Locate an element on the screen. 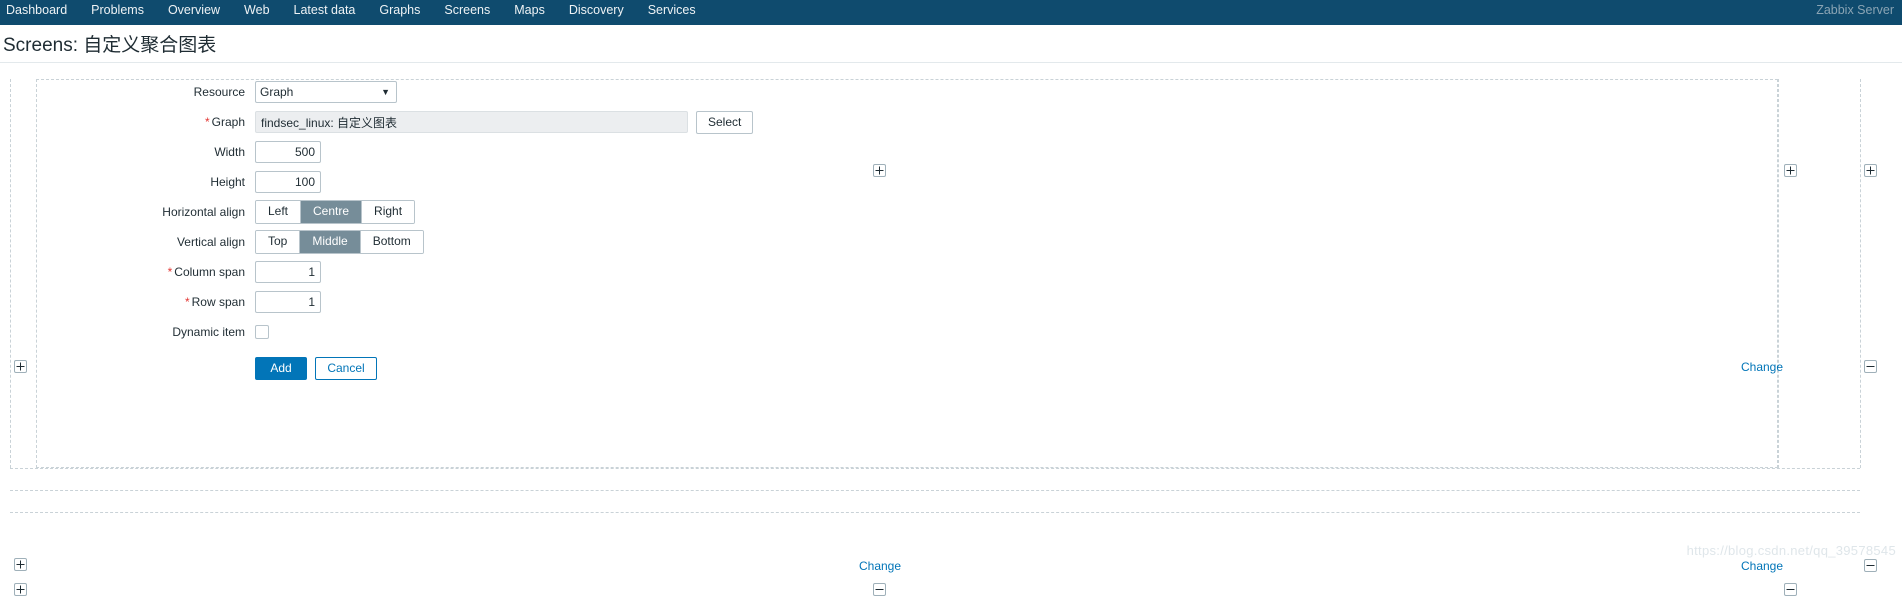 The width and height of the screenshot is (1902, 596). change-cell-right: Change is located at coordinates (1762, 367).